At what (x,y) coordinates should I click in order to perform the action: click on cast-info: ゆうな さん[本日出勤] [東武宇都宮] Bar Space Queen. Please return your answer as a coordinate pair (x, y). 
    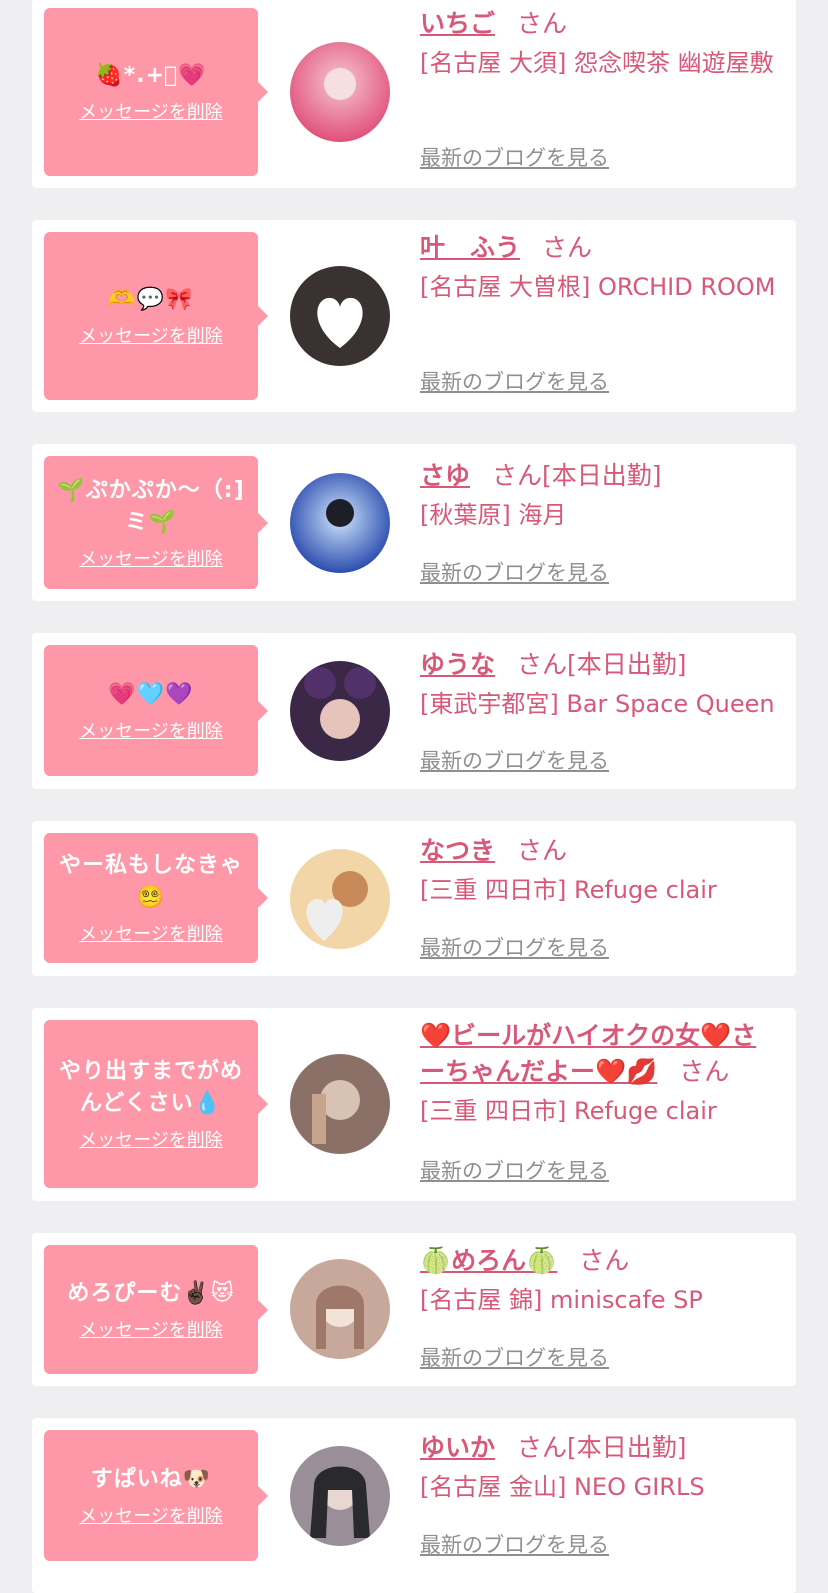
    Looking at the image, I should click on (600, 685).